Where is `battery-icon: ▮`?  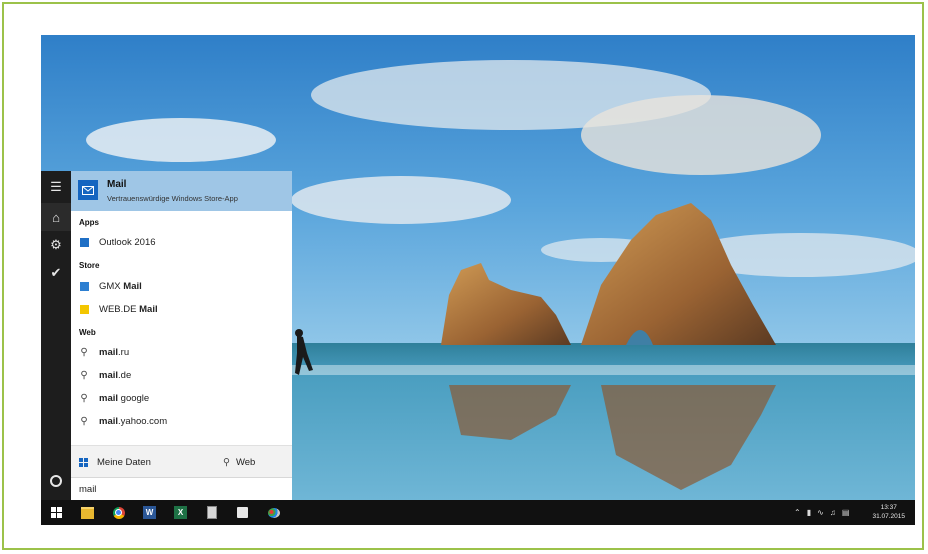
battery-icon: ▮ is located at coordinates (809, 512).